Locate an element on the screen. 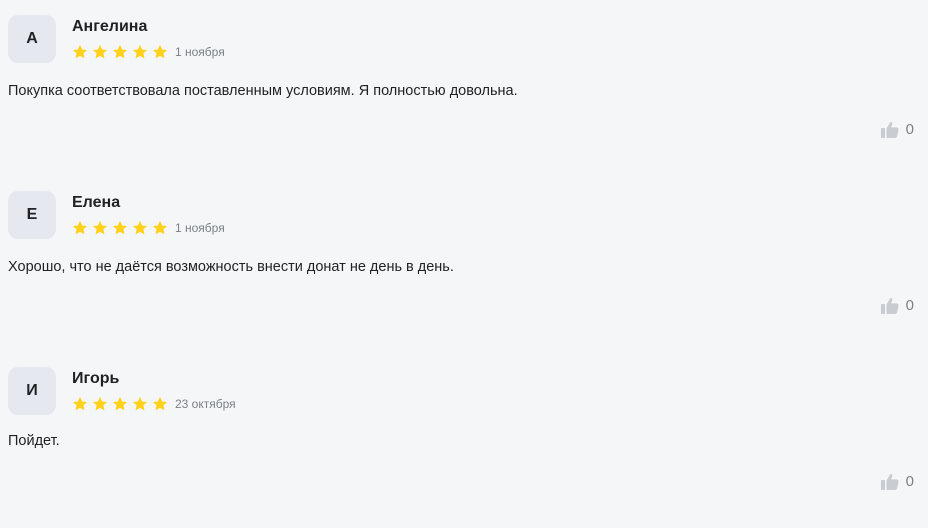  avatar: Е is located at coordinates (32, 215).